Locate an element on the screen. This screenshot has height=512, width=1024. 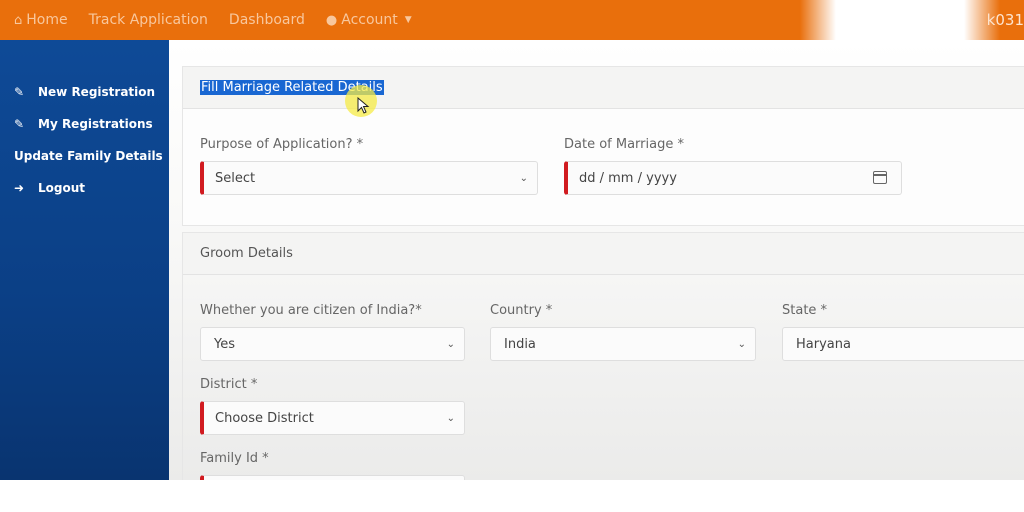
district-value: Choose District is located at coordinates (264, 418).